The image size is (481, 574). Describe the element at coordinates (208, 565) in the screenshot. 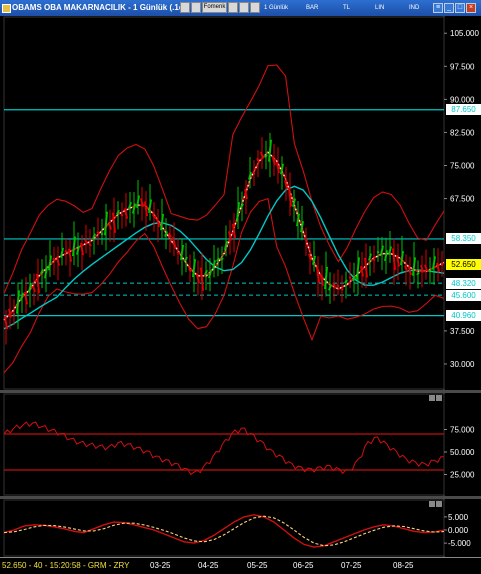

I see `x-axis-label: 04-25` at that location.